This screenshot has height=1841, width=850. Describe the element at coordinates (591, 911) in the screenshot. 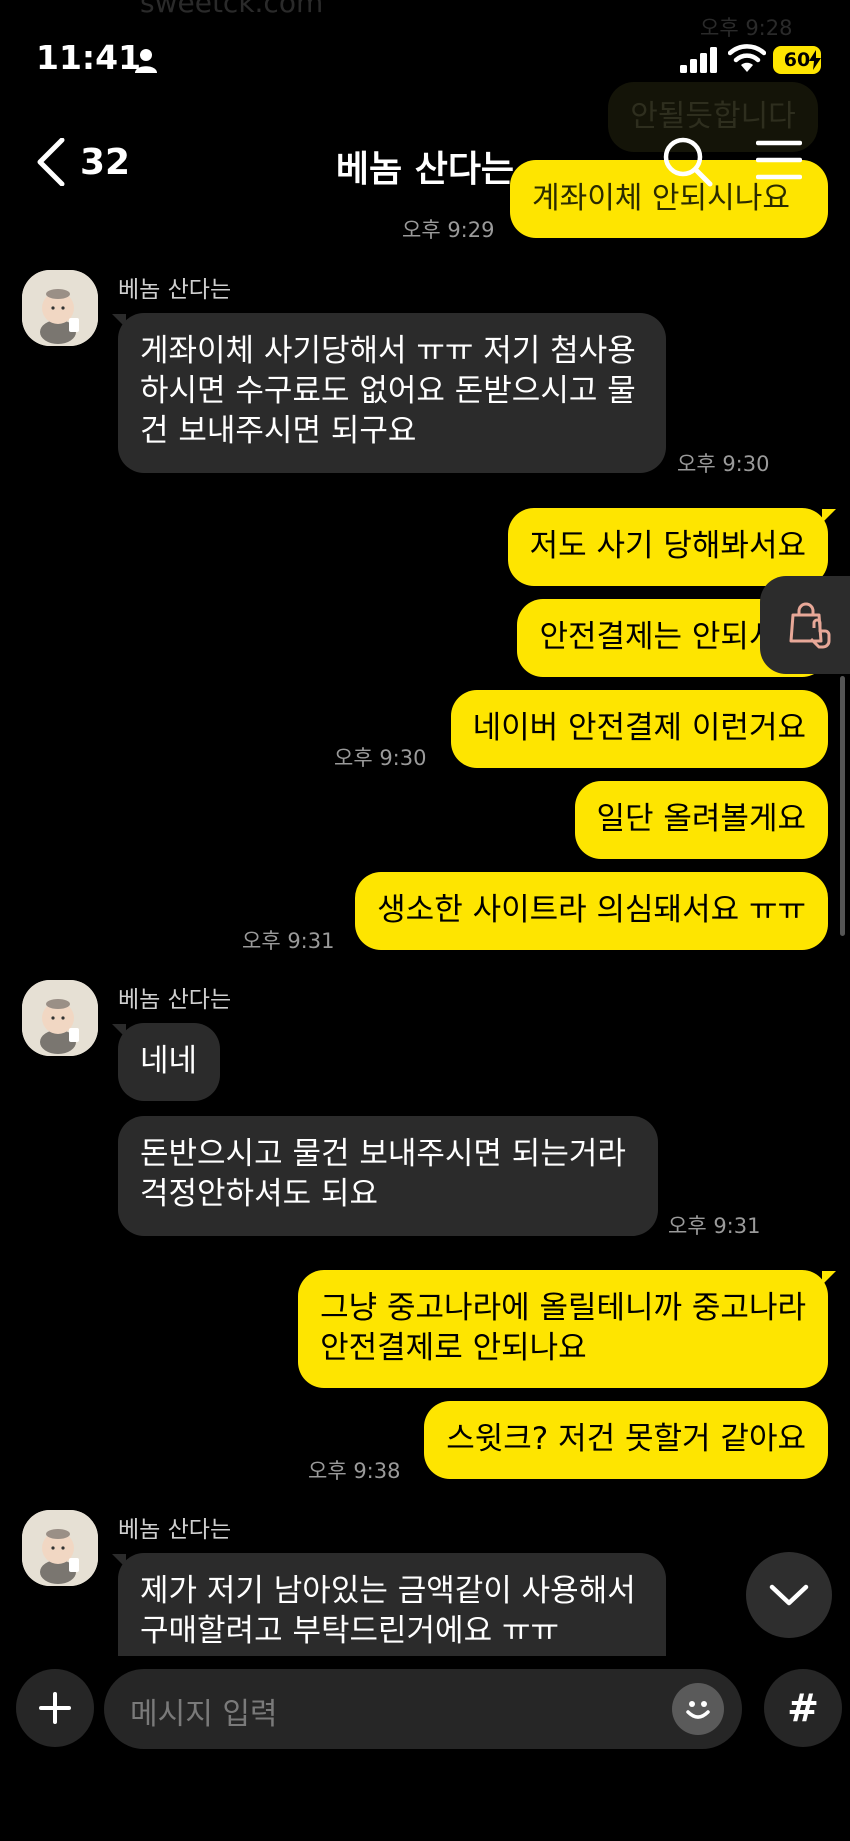

I see `outgoing-message-bubble: 생소한 사이트라 의심돼서요 ㅠㅠ` at that location.